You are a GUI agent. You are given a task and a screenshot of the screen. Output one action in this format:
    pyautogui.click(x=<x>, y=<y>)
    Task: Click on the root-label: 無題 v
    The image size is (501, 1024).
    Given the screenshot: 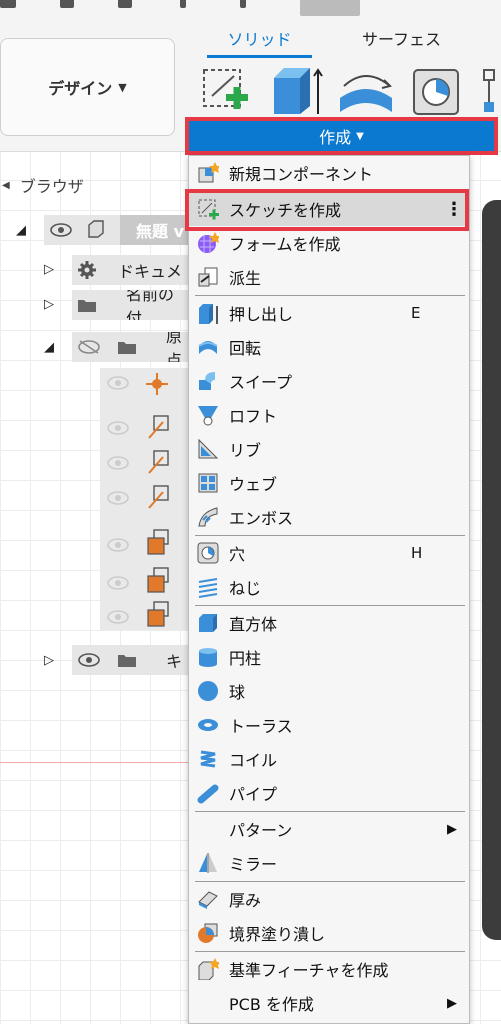 What is the action you would take?
    pyautogui.click(x=160, y=231)
    